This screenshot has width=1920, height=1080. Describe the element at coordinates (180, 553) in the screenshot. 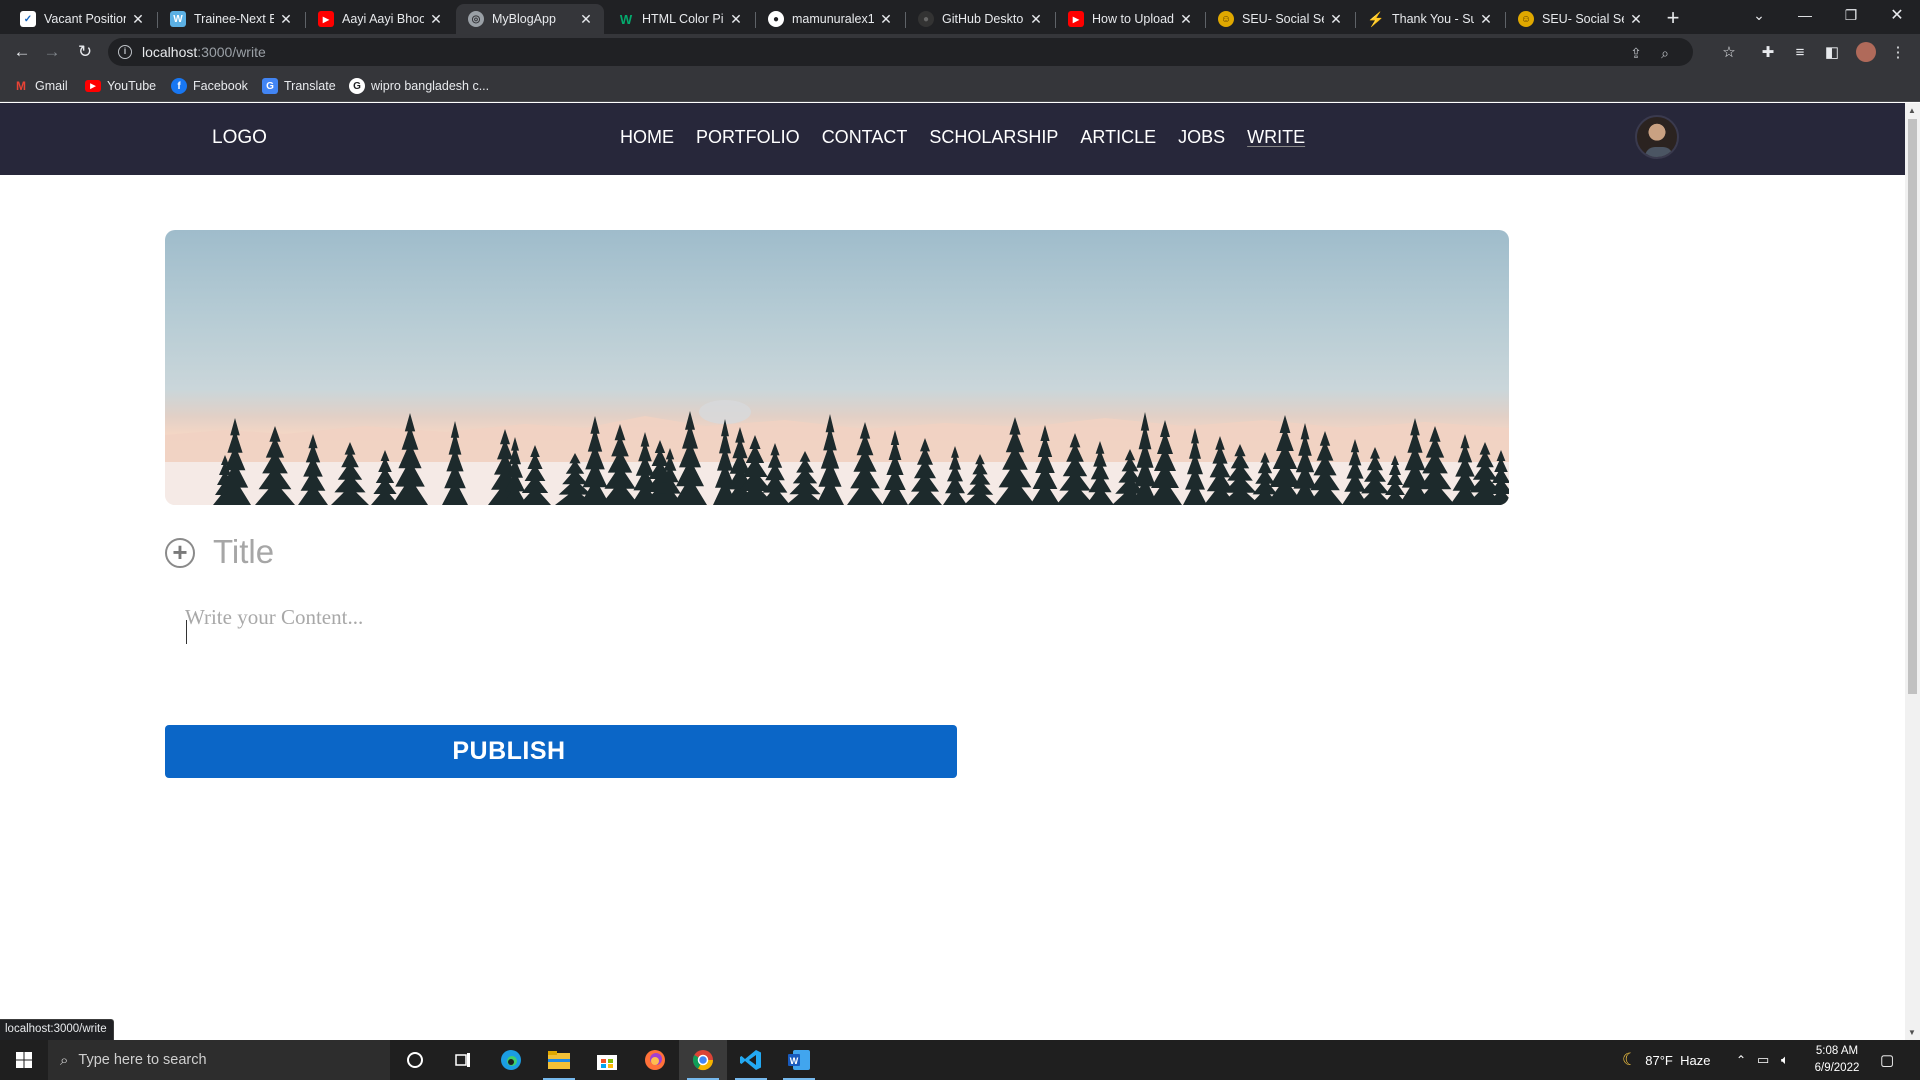

I see `add-image-icon: +` at that location.